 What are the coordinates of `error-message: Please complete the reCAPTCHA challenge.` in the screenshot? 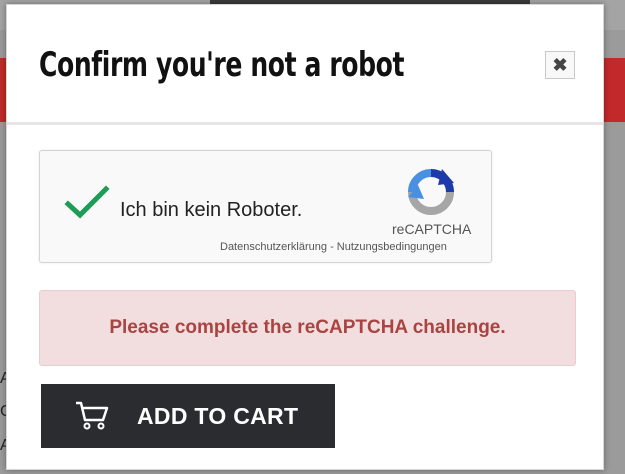 It's located at (307, 327).